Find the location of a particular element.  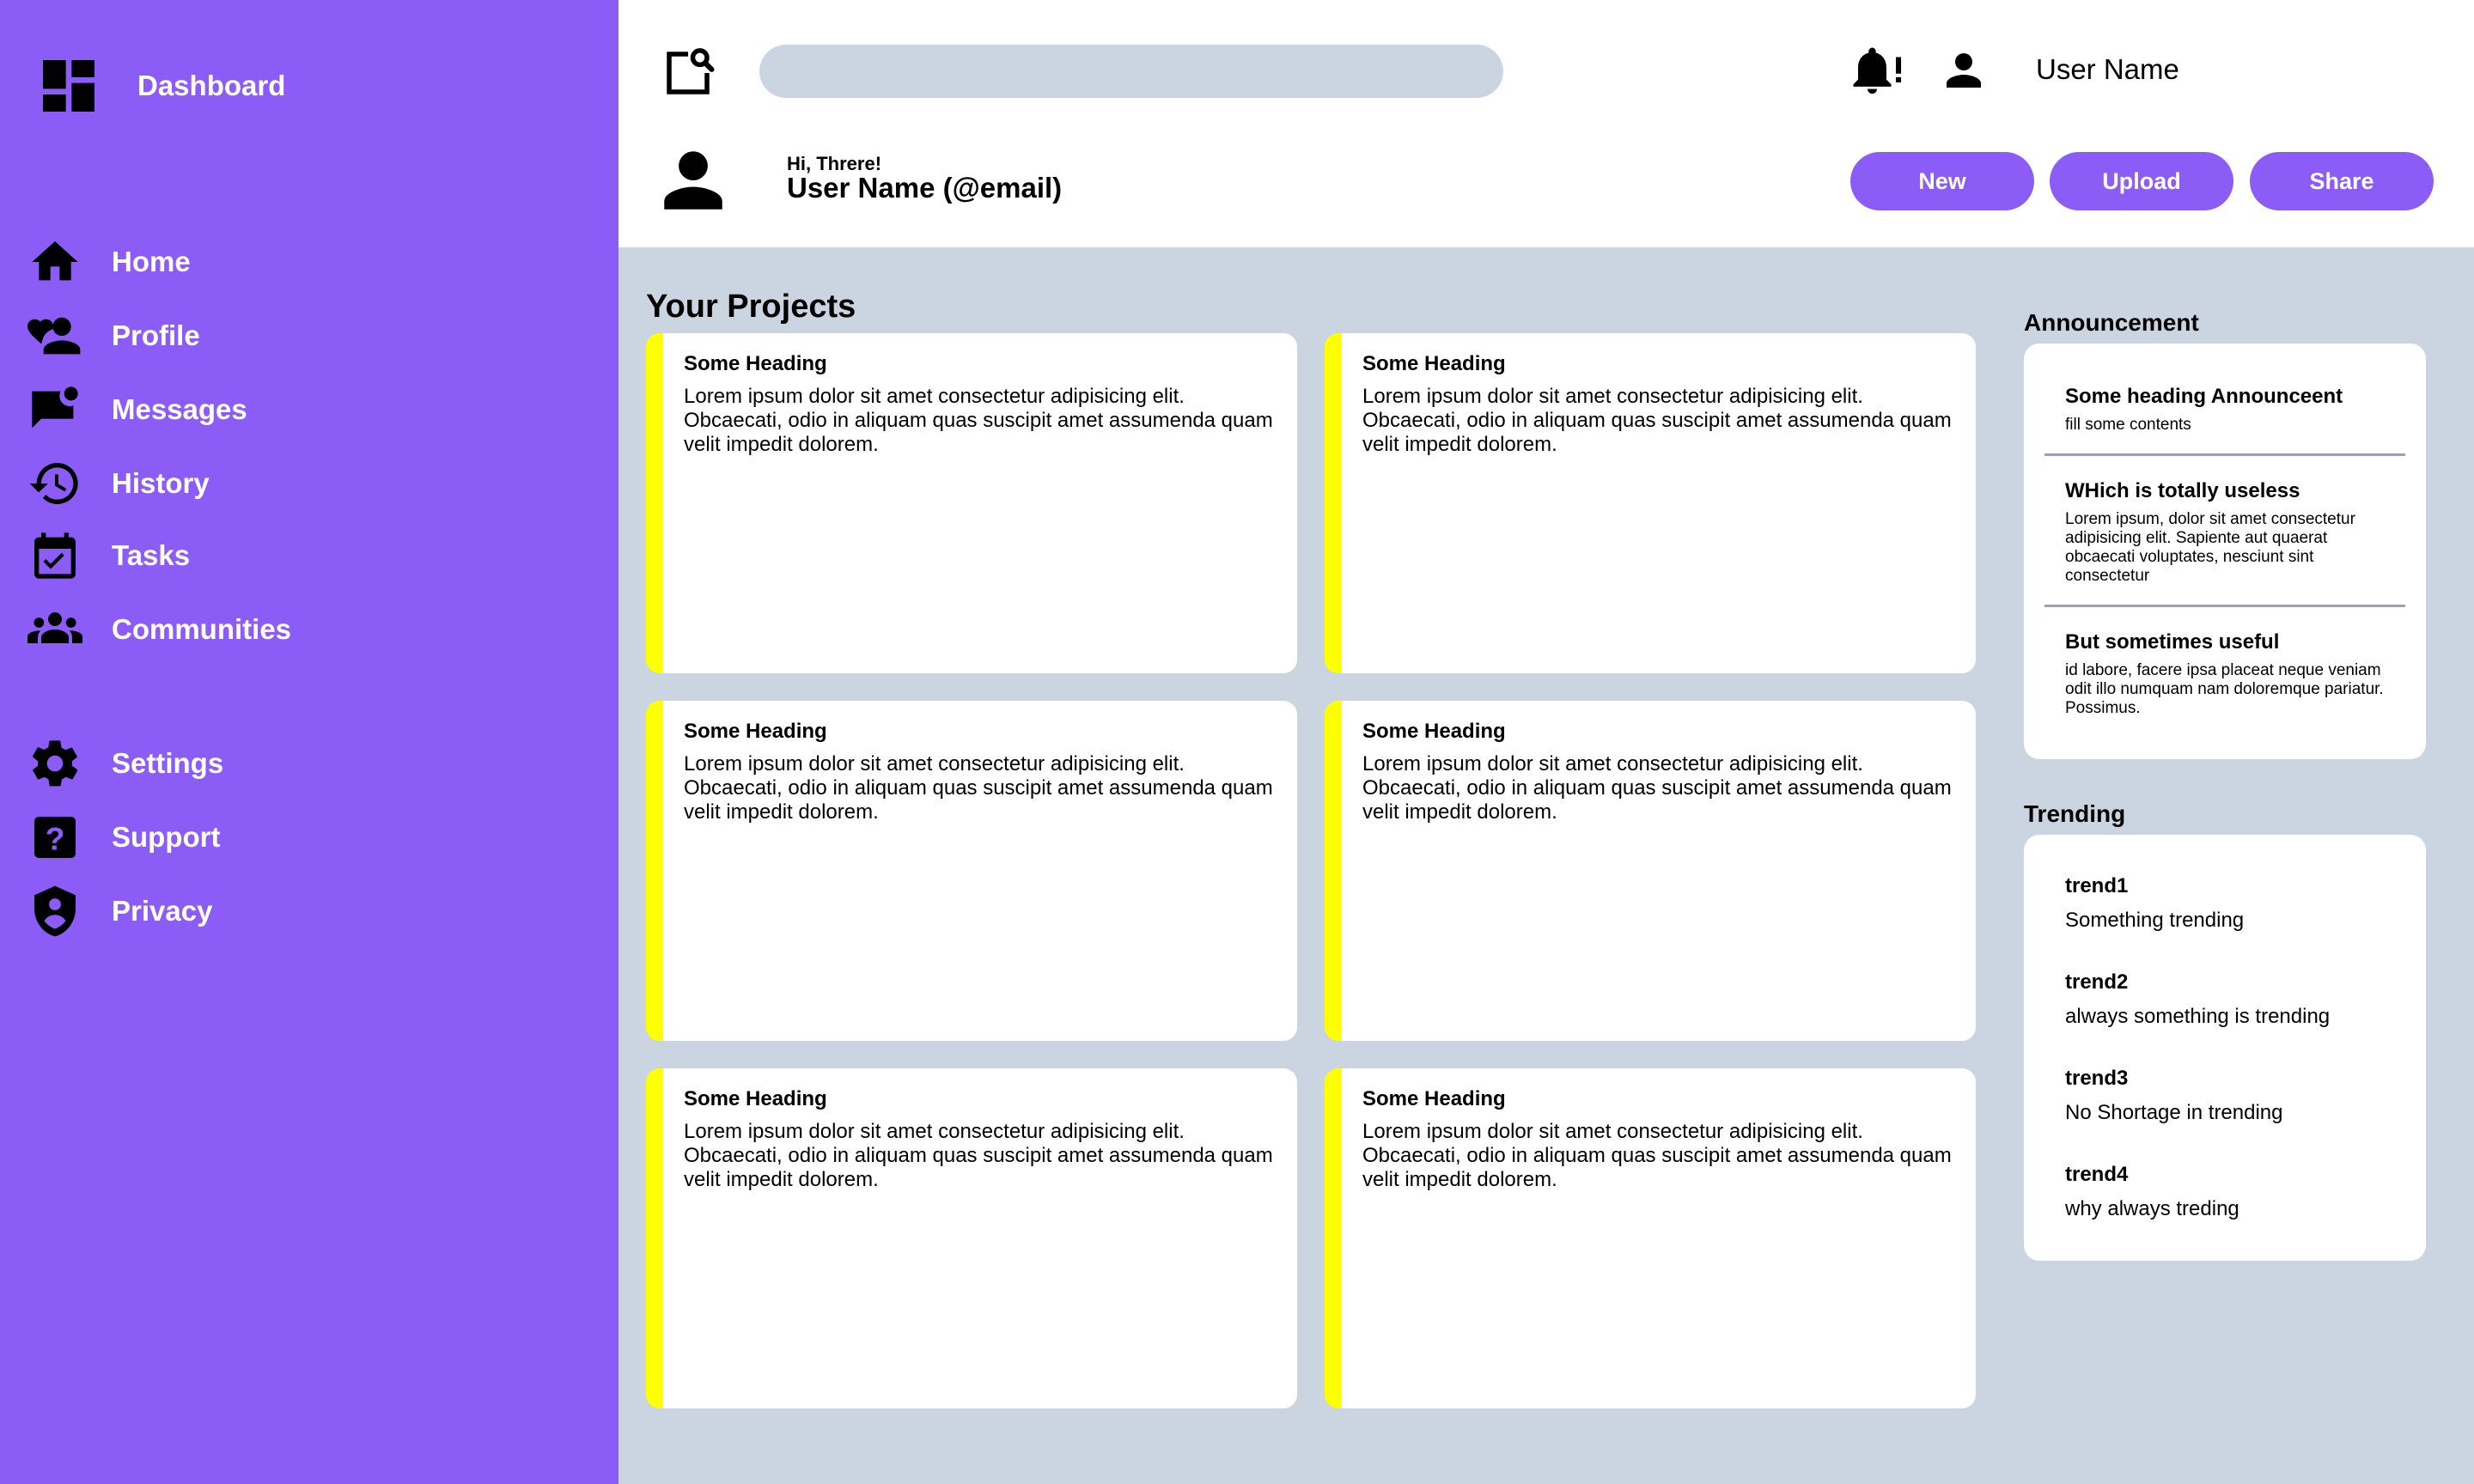

gear-icon is located at coordinates (55, 763).